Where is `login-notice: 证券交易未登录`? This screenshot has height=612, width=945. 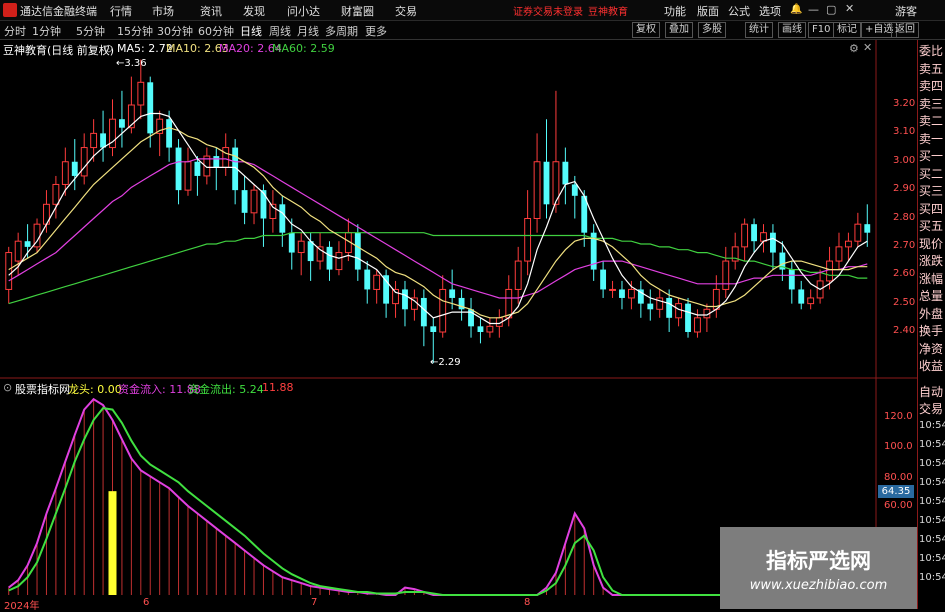
login-notice: 证券交易未登录 is located at coordinates (548, 10).